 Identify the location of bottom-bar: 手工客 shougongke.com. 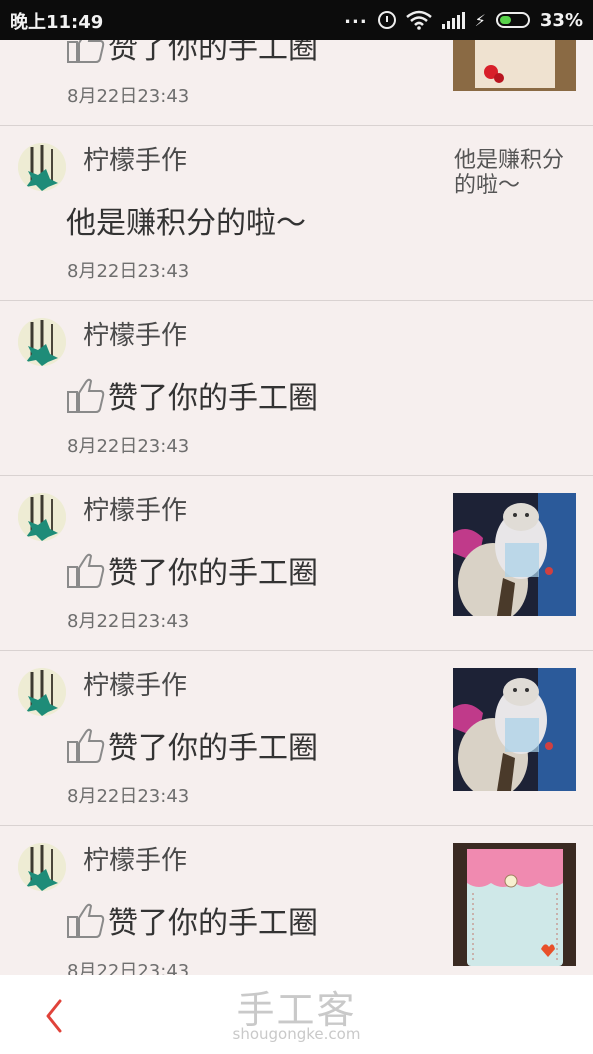
(296, 1014).